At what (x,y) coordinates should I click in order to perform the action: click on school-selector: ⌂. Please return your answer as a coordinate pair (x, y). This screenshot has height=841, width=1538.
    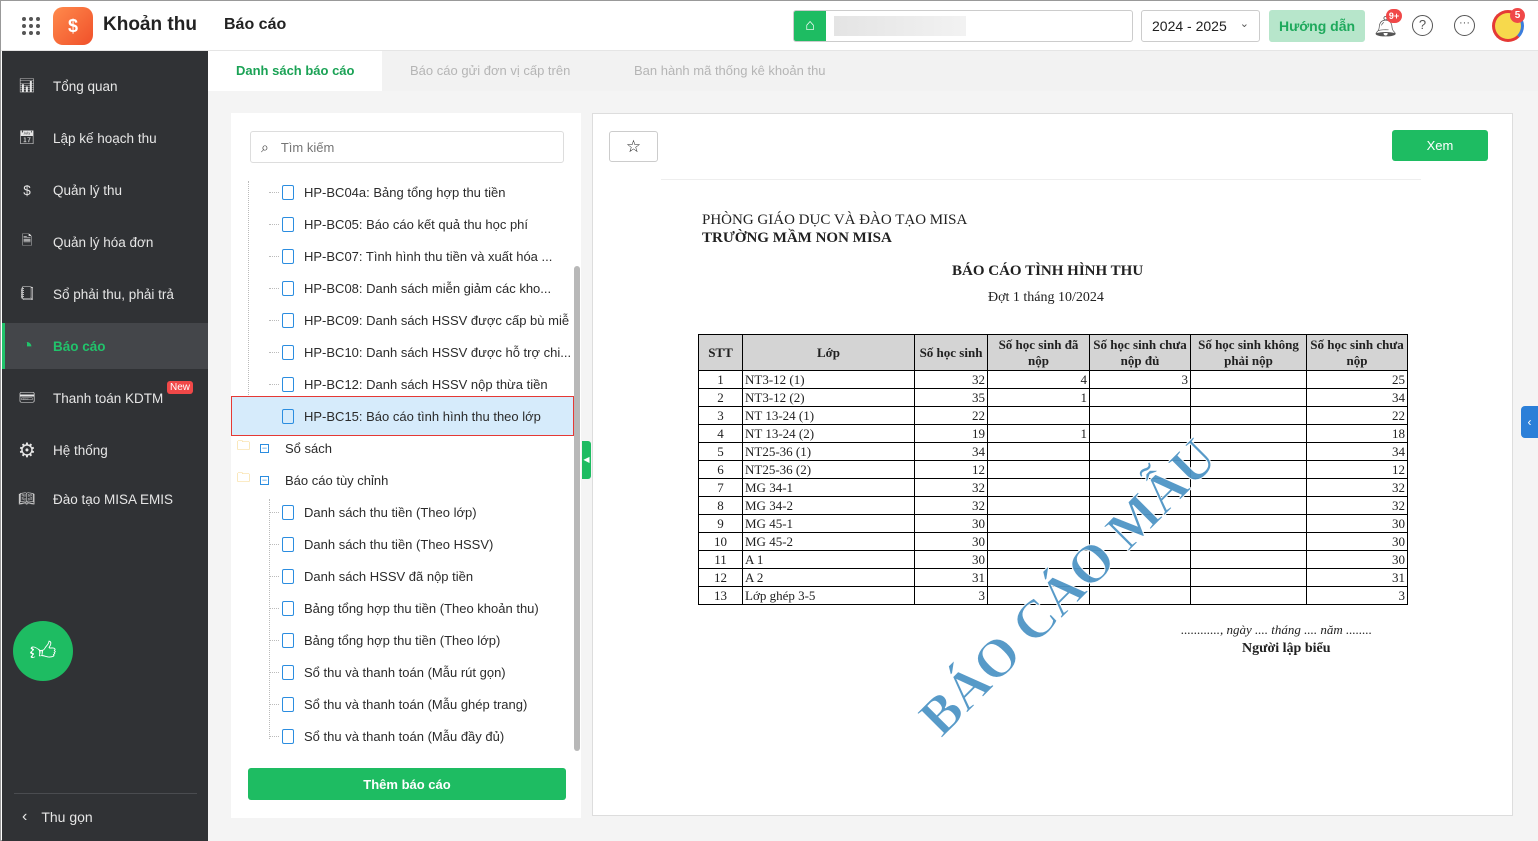
    Looking at the image, I should click on (963, 26).